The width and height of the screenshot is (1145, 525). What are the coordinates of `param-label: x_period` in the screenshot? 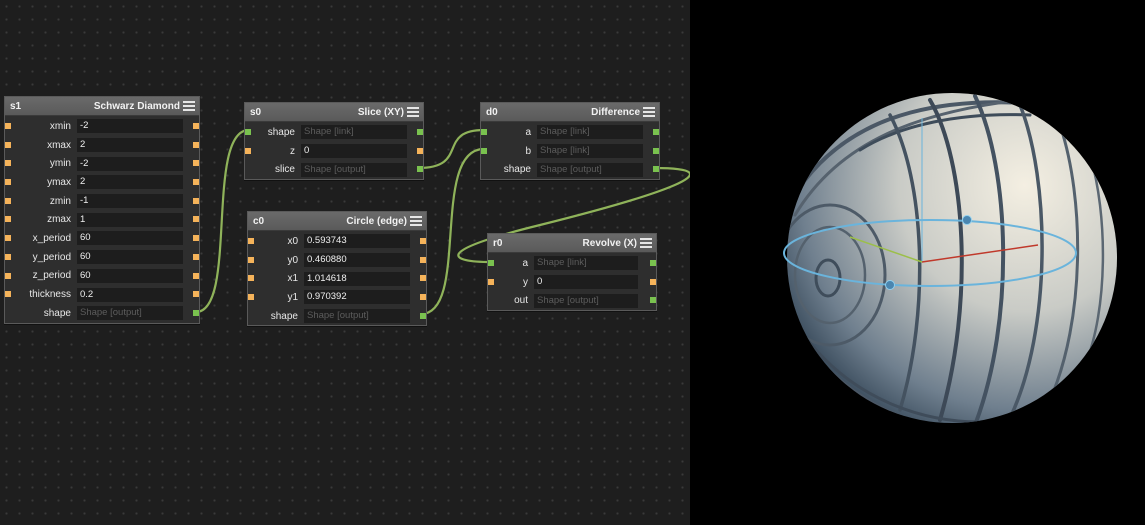 It's located at (51, 238).